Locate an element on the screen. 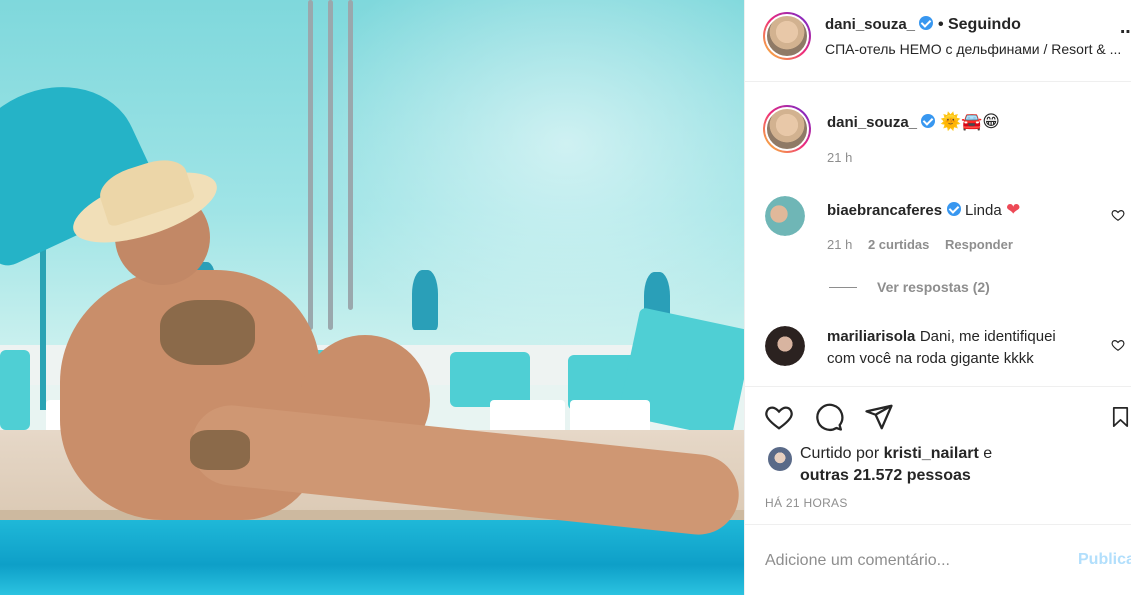  comment-line: mariliarisola Dani, me identifiquei is located at coordinates (941, 337).